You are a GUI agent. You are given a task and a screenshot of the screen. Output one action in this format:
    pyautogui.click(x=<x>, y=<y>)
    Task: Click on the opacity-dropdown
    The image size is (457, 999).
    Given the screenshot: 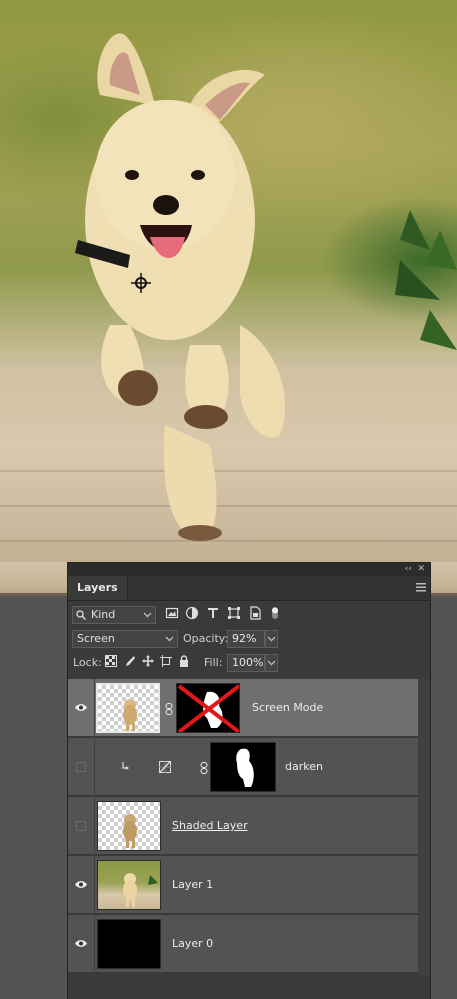 What is the action you would take?
    pyautogui.click(x=271, y=639)
    